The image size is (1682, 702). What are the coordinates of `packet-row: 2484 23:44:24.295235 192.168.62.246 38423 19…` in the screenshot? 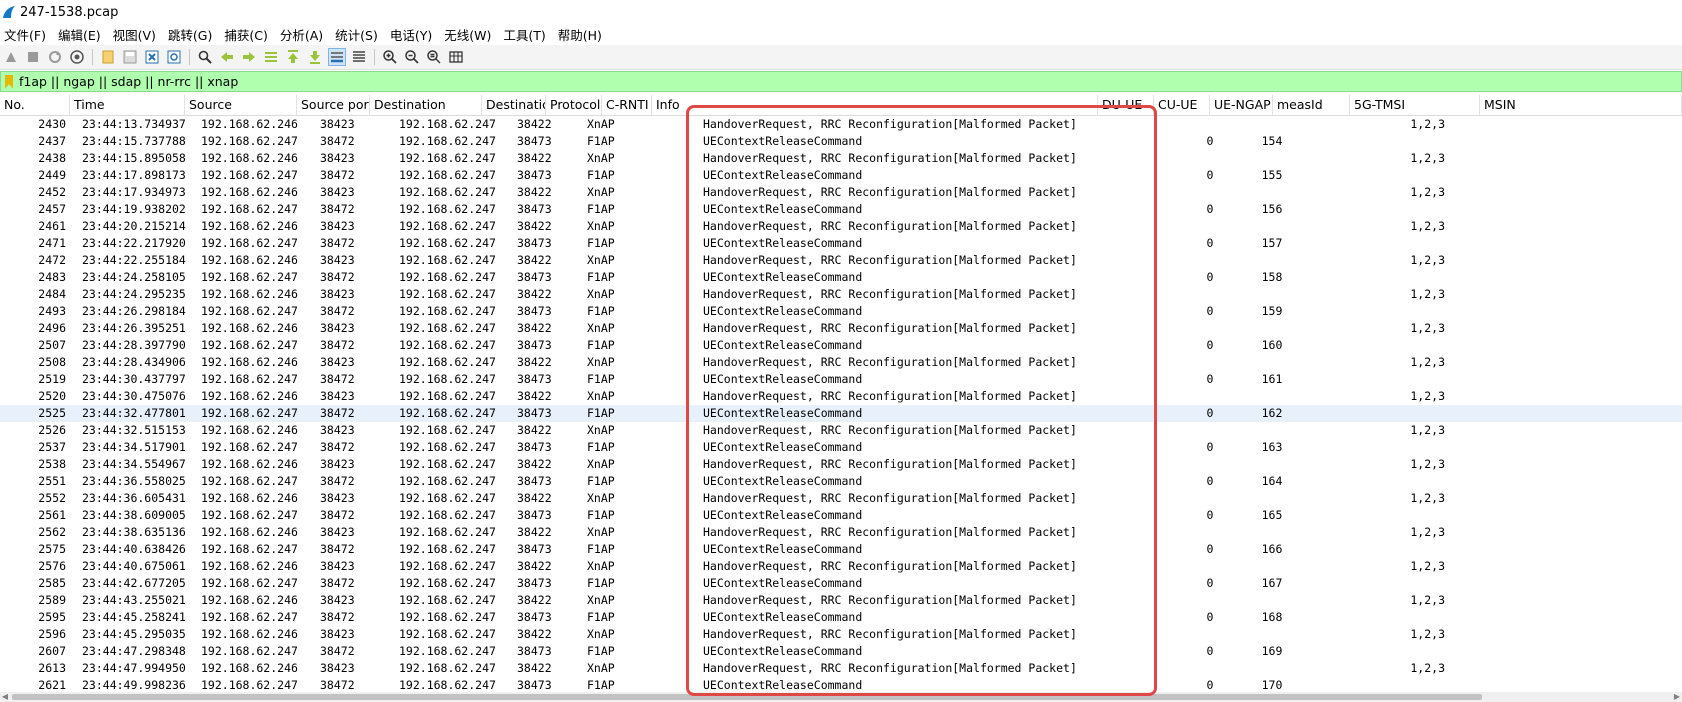 It's located at (841, 294).